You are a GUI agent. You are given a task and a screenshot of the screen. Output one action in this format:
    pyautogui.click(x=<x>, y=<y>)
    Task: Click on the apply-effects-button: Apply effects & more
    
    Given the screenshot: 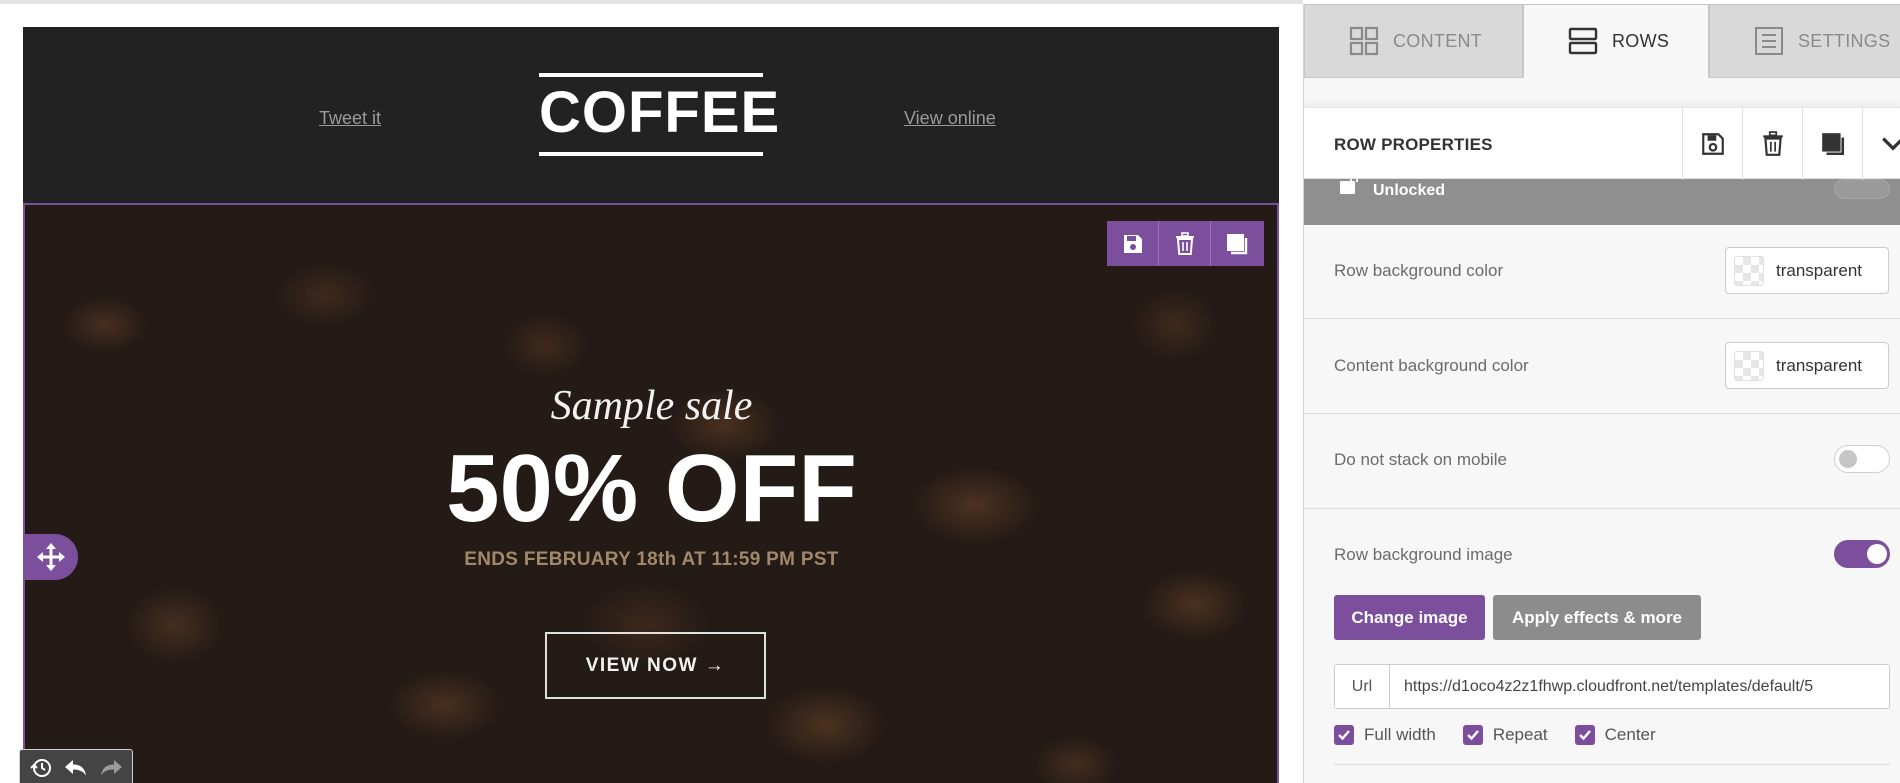 What is the action you would take?
    pyautogui.click(x=1597, y=617)
    